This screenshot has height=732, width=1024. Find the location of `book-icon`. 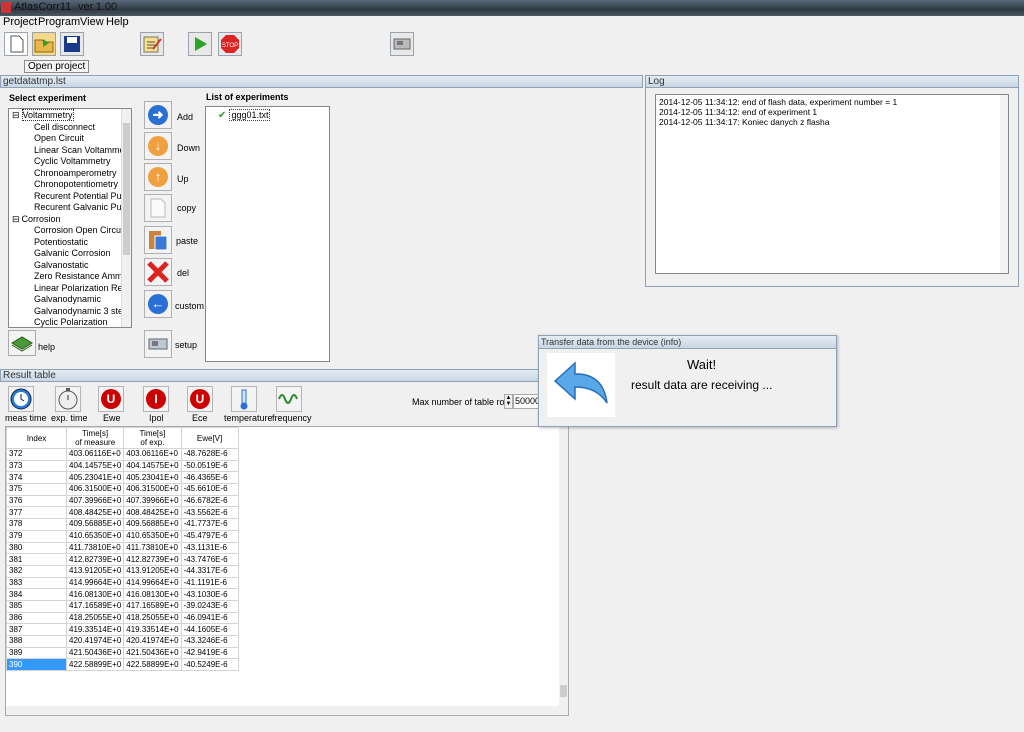

book-icon is located at coordinates (22, 344).